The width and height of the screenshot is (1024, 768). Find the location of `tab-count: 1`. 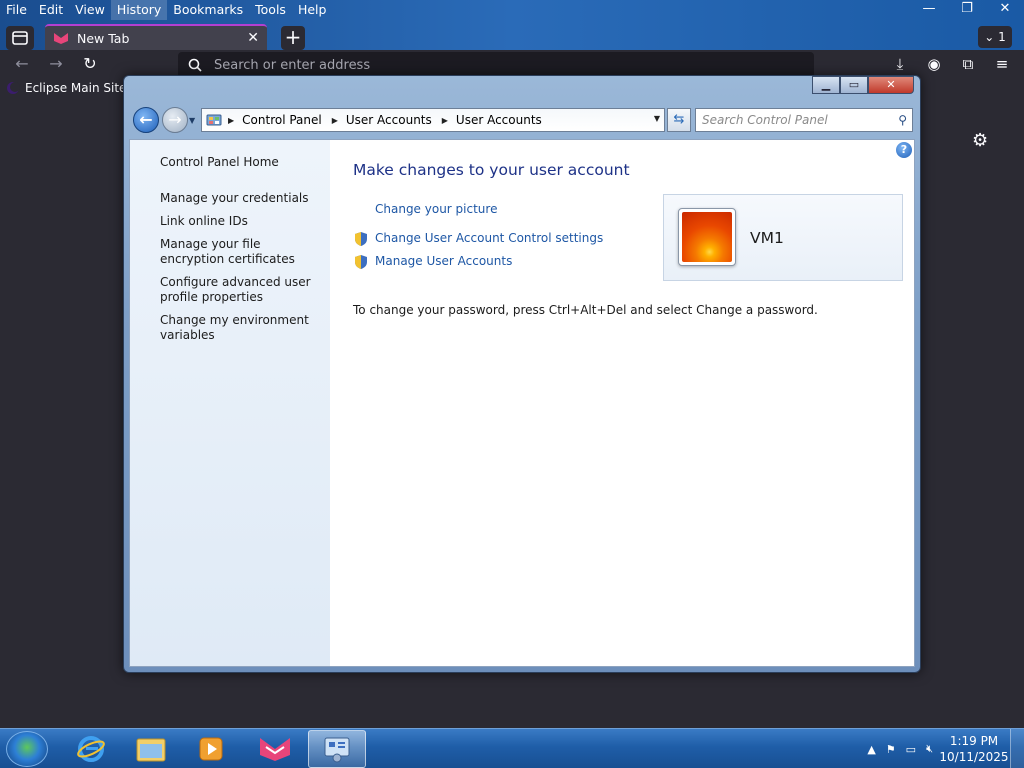

tab-count: 1 is located at coordinates (1002, 37).